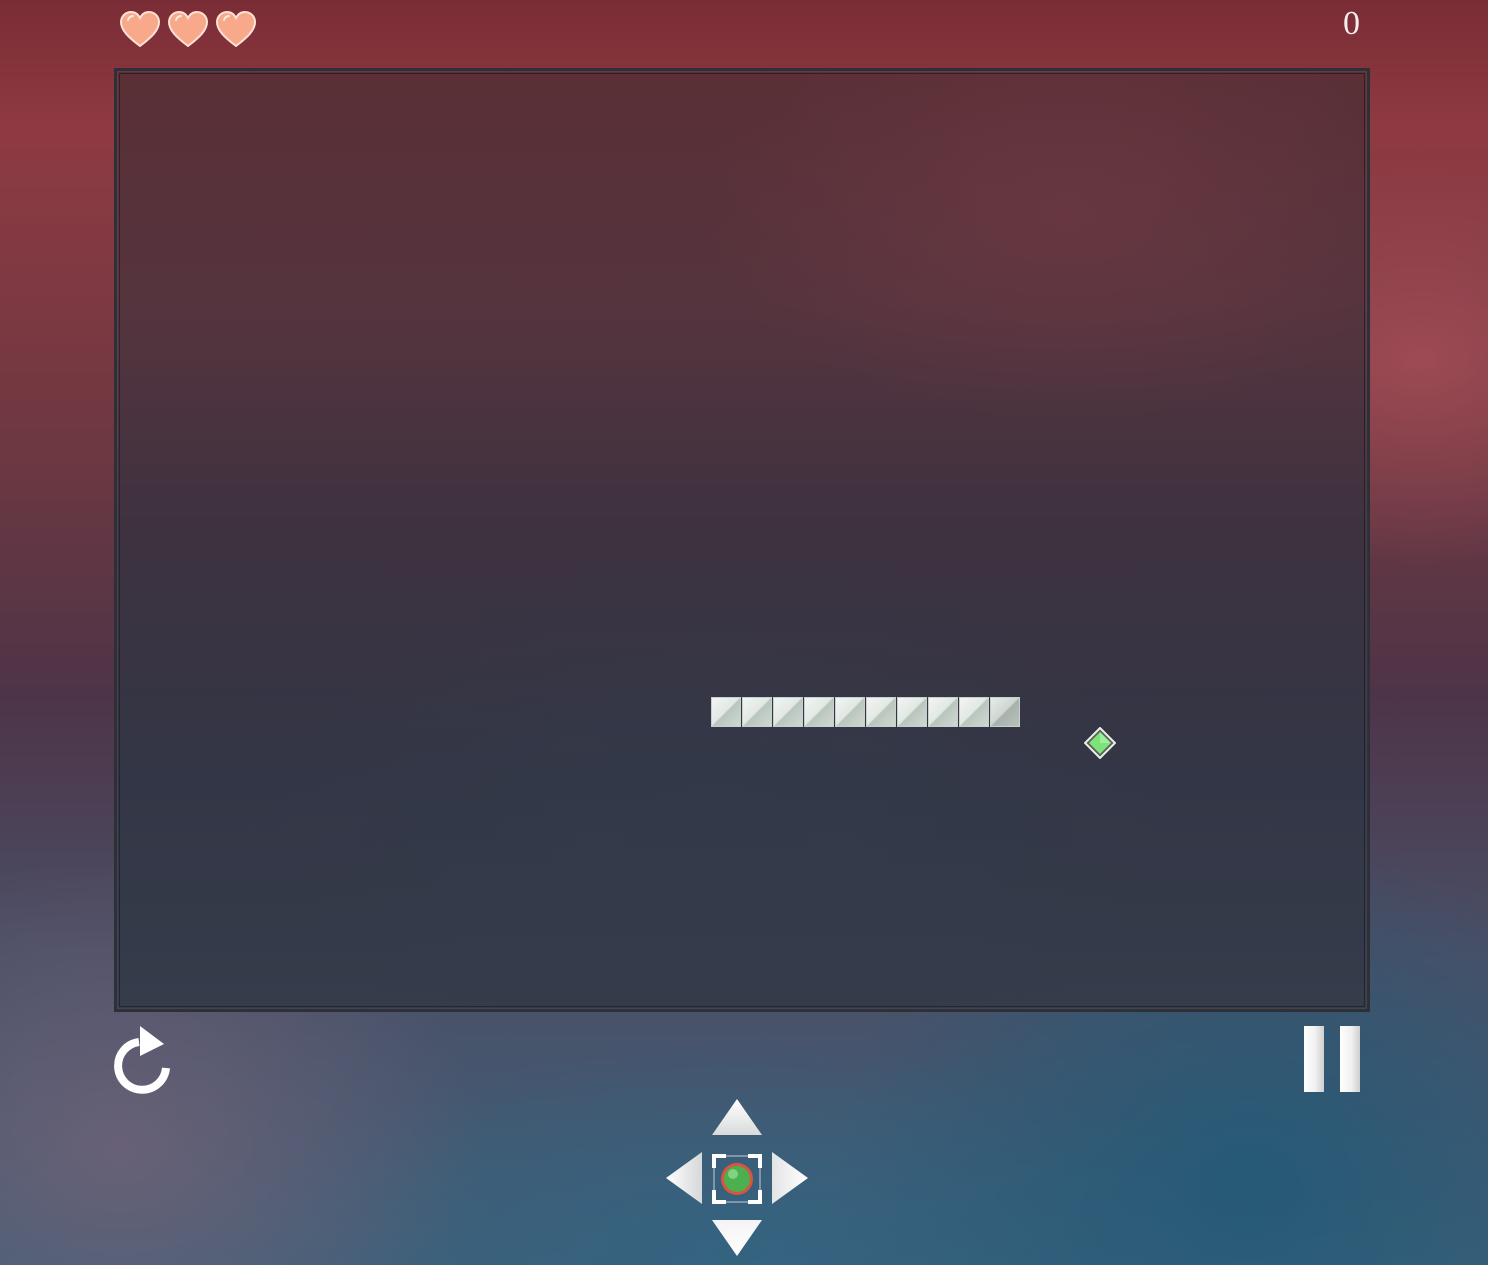  I want to click on lives-display, so click(188, 30).